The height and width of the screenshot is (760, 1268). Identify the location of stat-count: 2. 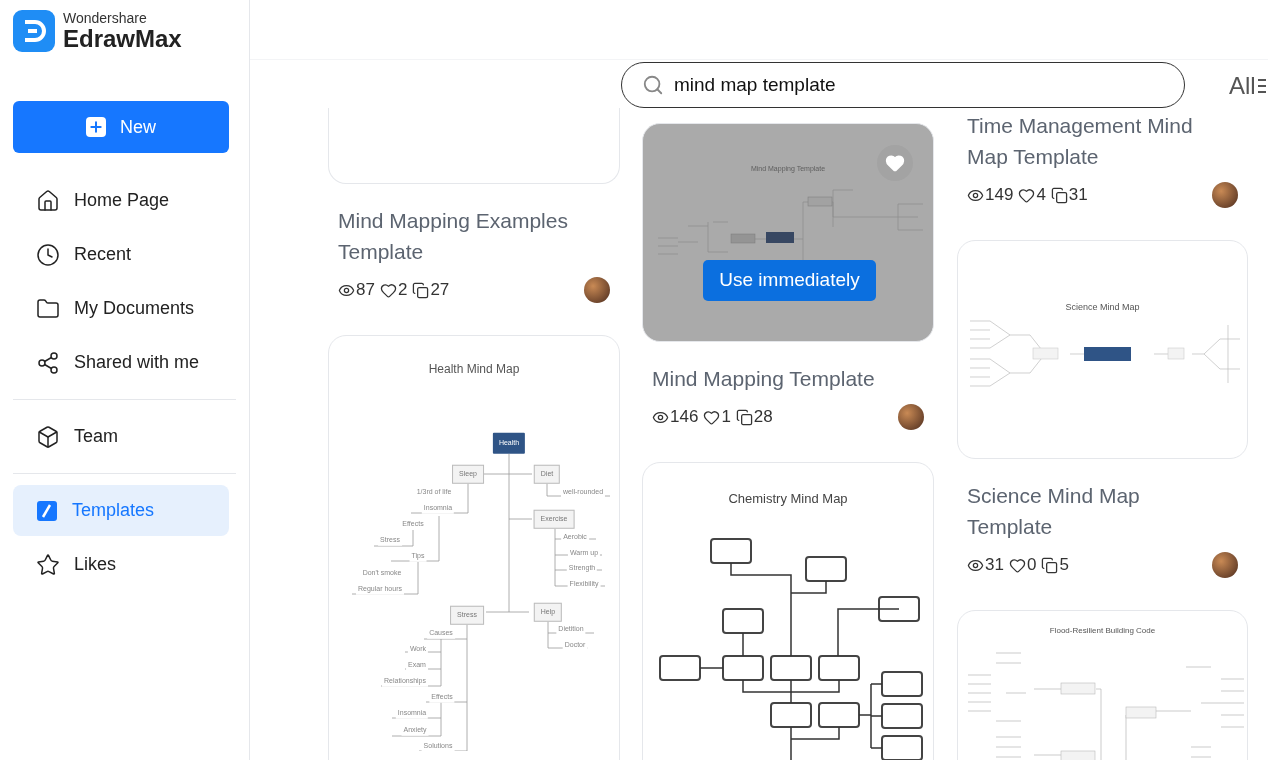
(402, 290).